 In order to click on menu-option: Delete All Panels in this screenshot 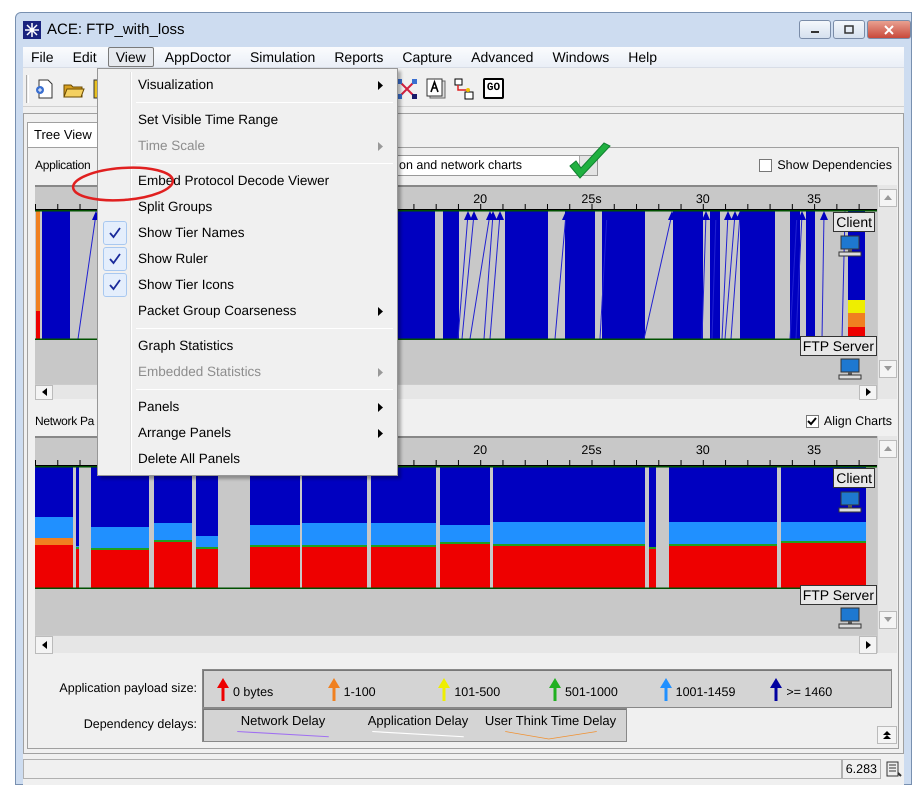, I will do `click(189, 459)`.